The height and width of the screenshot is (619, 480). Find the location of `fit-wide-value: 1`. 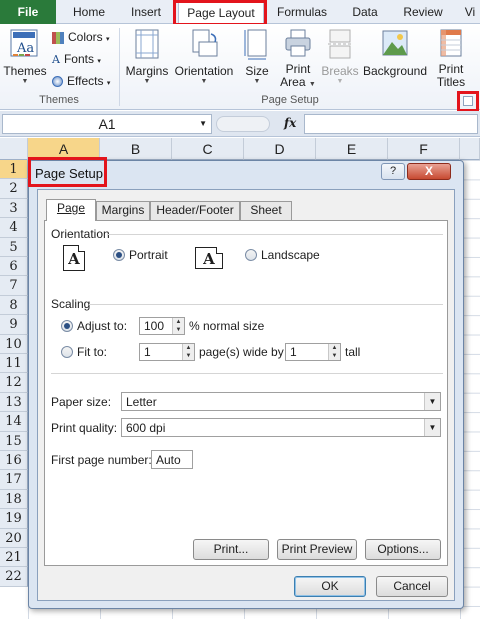

fit-wide-value: 1 is located at coordinates (147, 352).